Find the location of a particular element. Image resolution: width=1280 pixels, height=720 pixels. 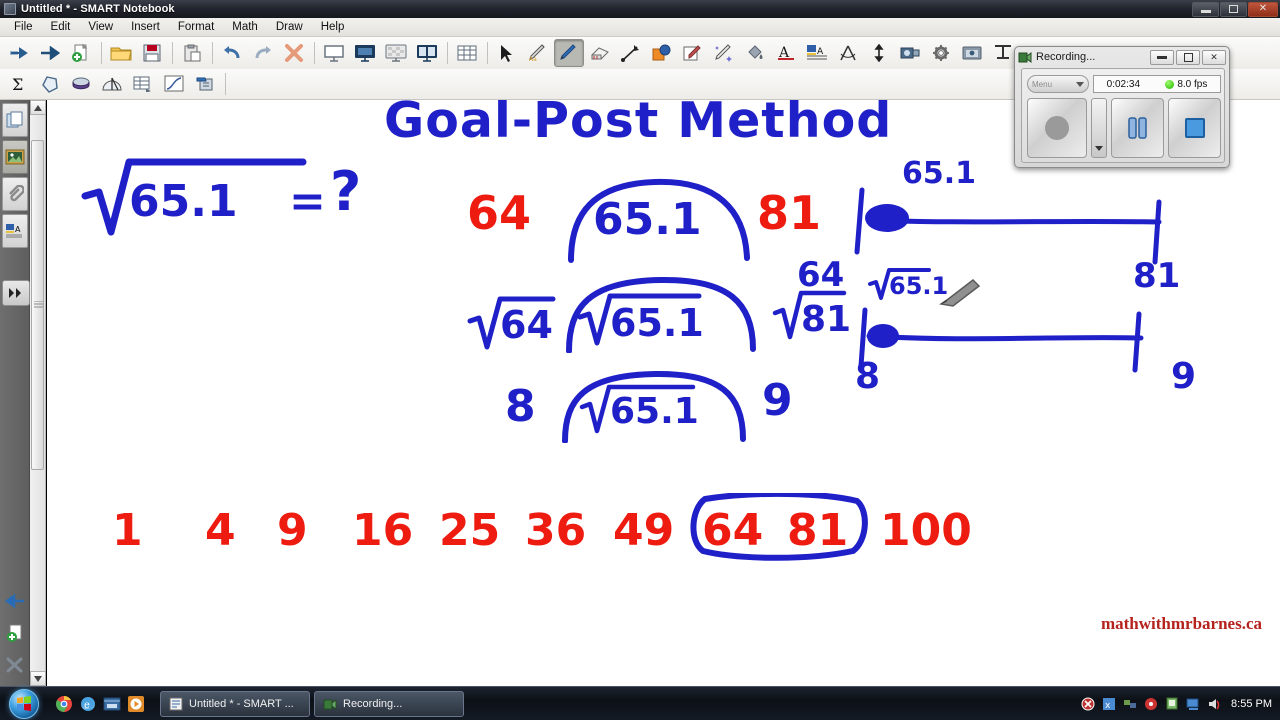

restore-button is located at coordinates (1233, 9).